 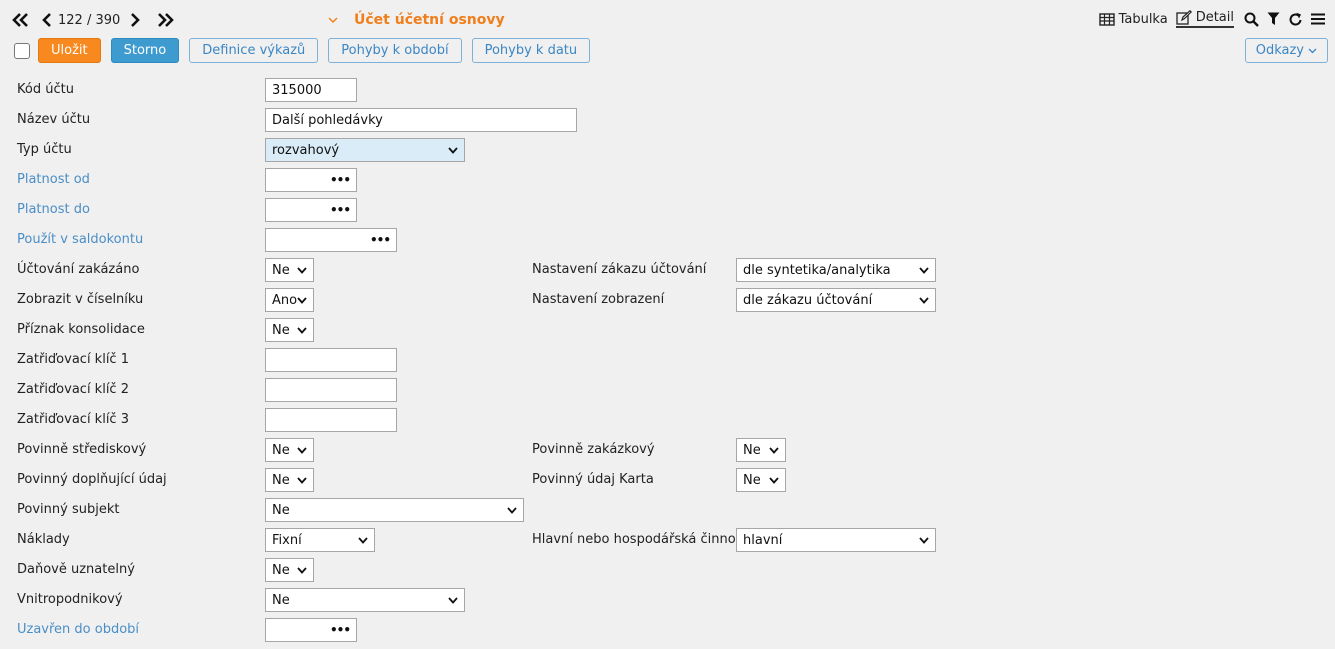 I want to click on record-counter: 122 / 390, so click(x=89, y=20).